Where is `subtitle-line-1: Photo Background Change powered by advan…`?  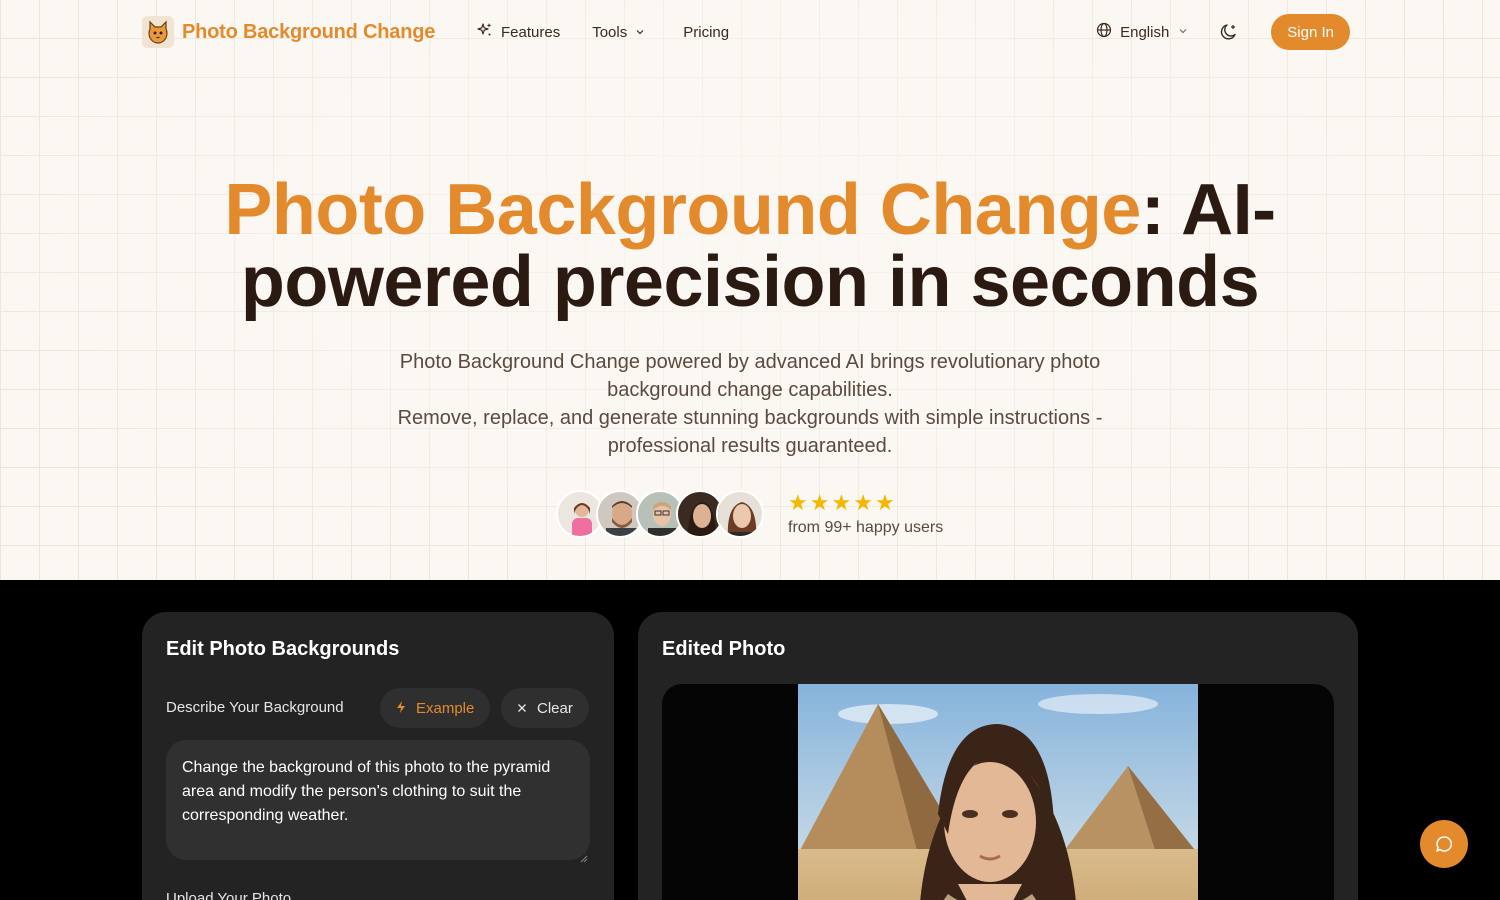 subtitle-line-1: Photo Background Change powered by advan… is located at coordinates (750, 376).